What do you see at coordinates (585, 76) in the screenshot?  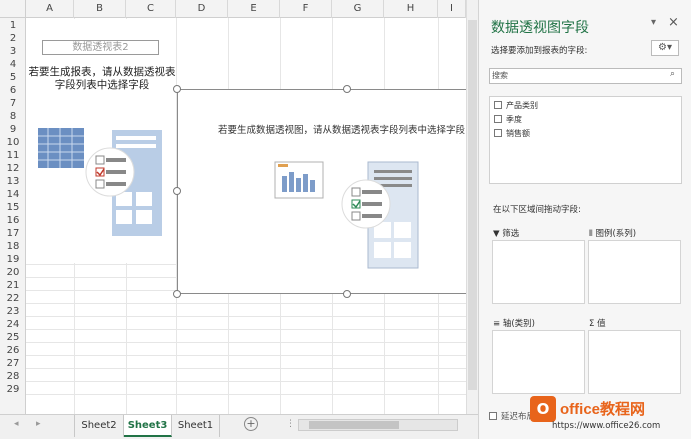 I see `search-input: 搜索` at bounding box center [585, 76].